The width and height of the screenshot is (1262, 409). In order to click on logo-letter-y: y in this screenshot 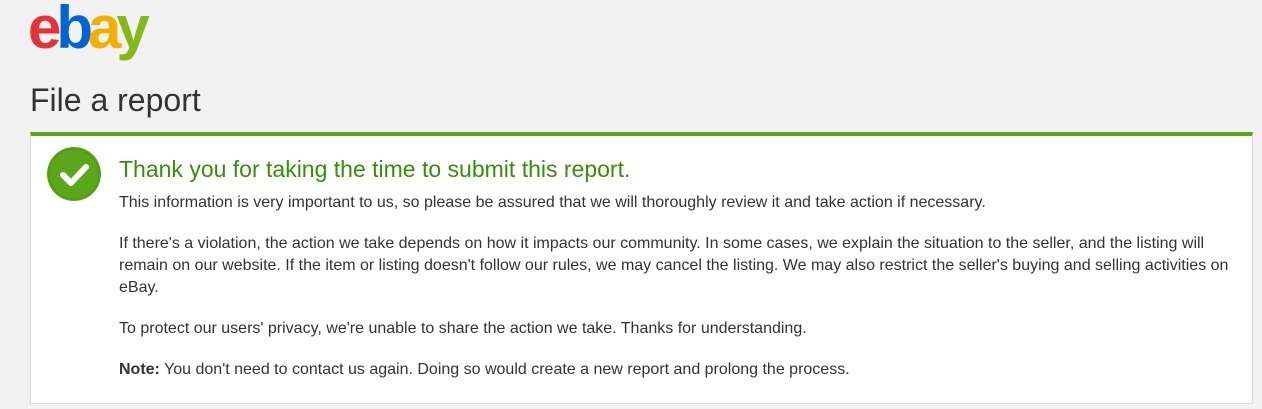, I will do `click(133, 30)`.